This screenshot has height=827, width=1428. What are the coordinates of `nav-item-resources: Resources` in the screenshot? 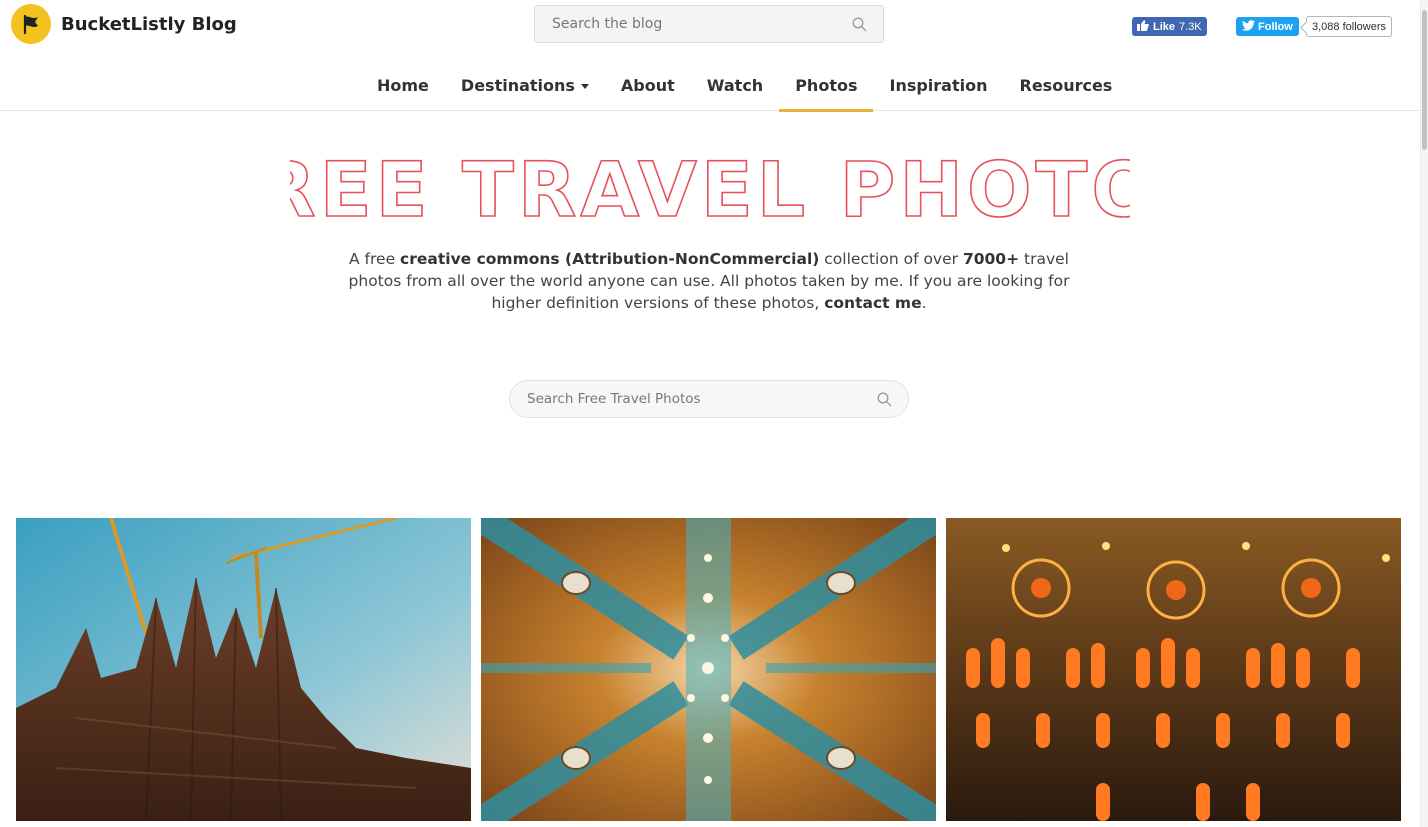 It's located at (1066, 85).